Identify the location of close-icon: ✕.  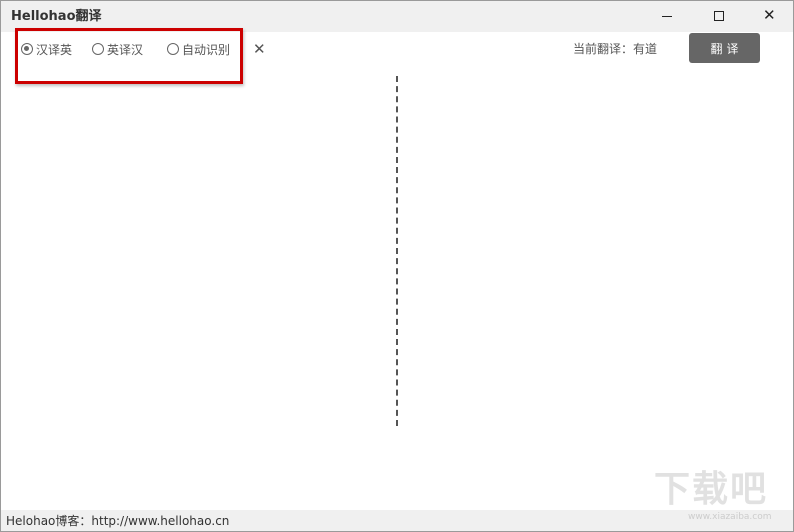
(769, 15).